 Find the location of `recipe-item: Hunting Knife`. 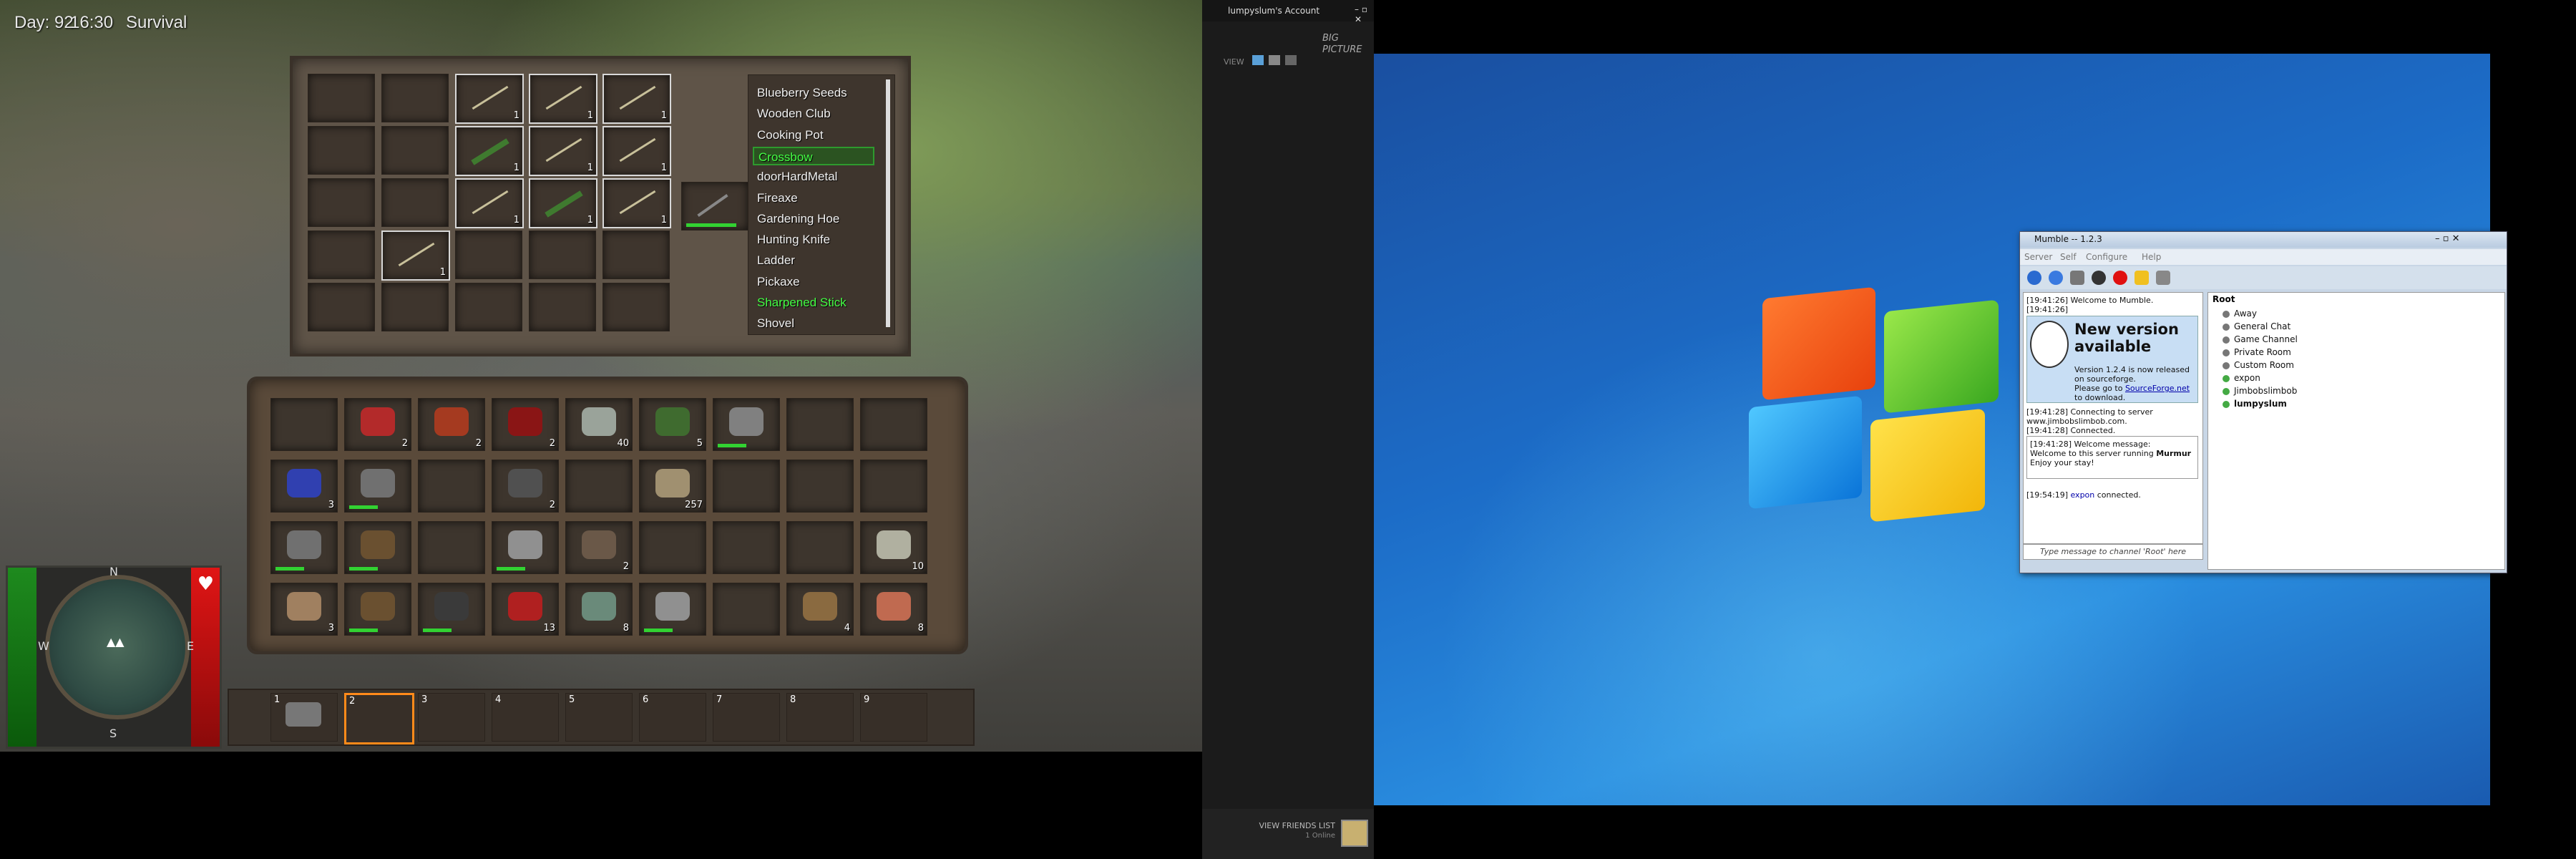

recipe-item: Hunting Knife is located at coordinates (813, 239).